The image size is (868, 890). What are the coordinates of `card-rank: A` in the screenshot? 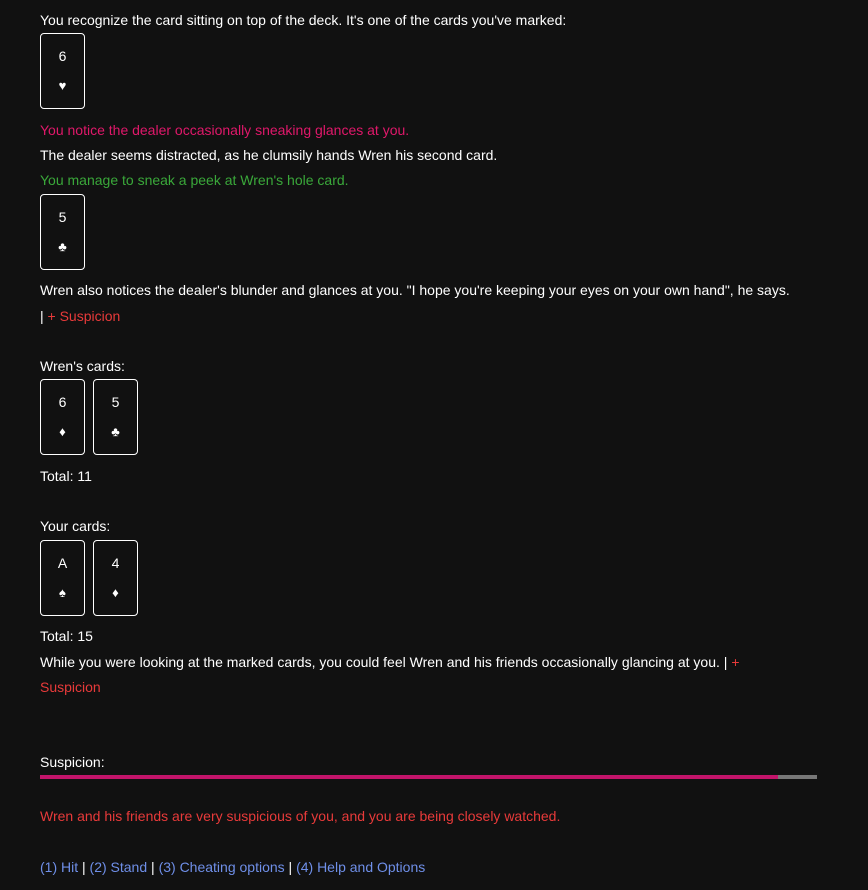 It's located at (62, 563).